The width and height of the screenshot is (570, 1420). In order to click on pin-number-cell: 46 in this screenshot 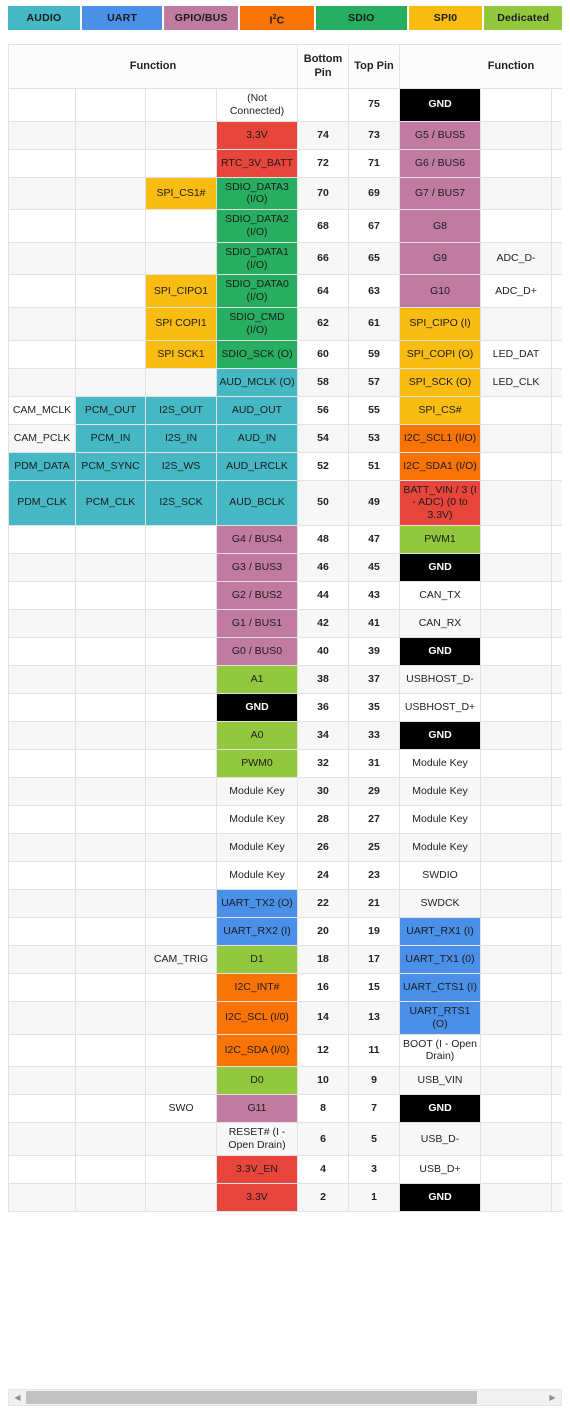, I will do `click(323, 567)`.